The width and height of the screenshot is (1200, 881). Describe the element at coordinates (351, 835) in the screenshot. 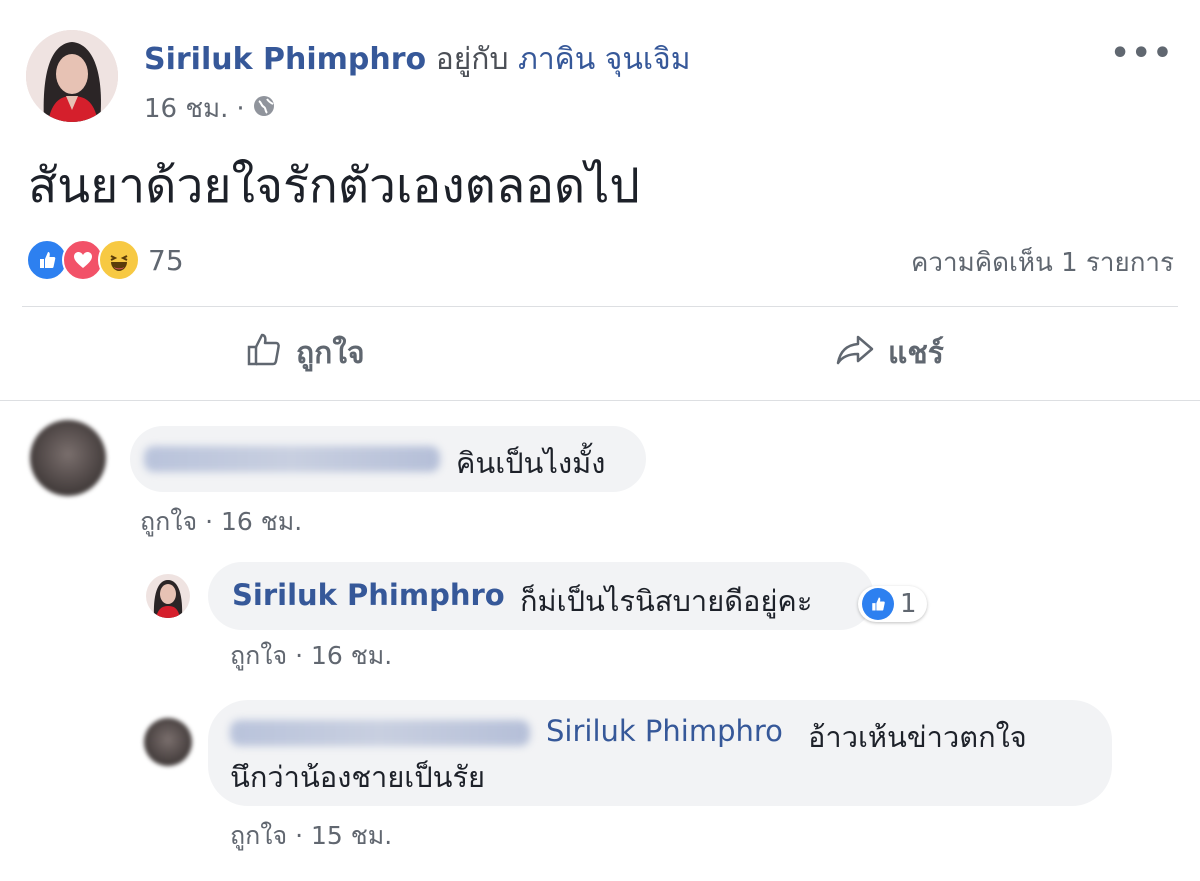

I see `reply2-timestamp: 15 ชม.` at that location.